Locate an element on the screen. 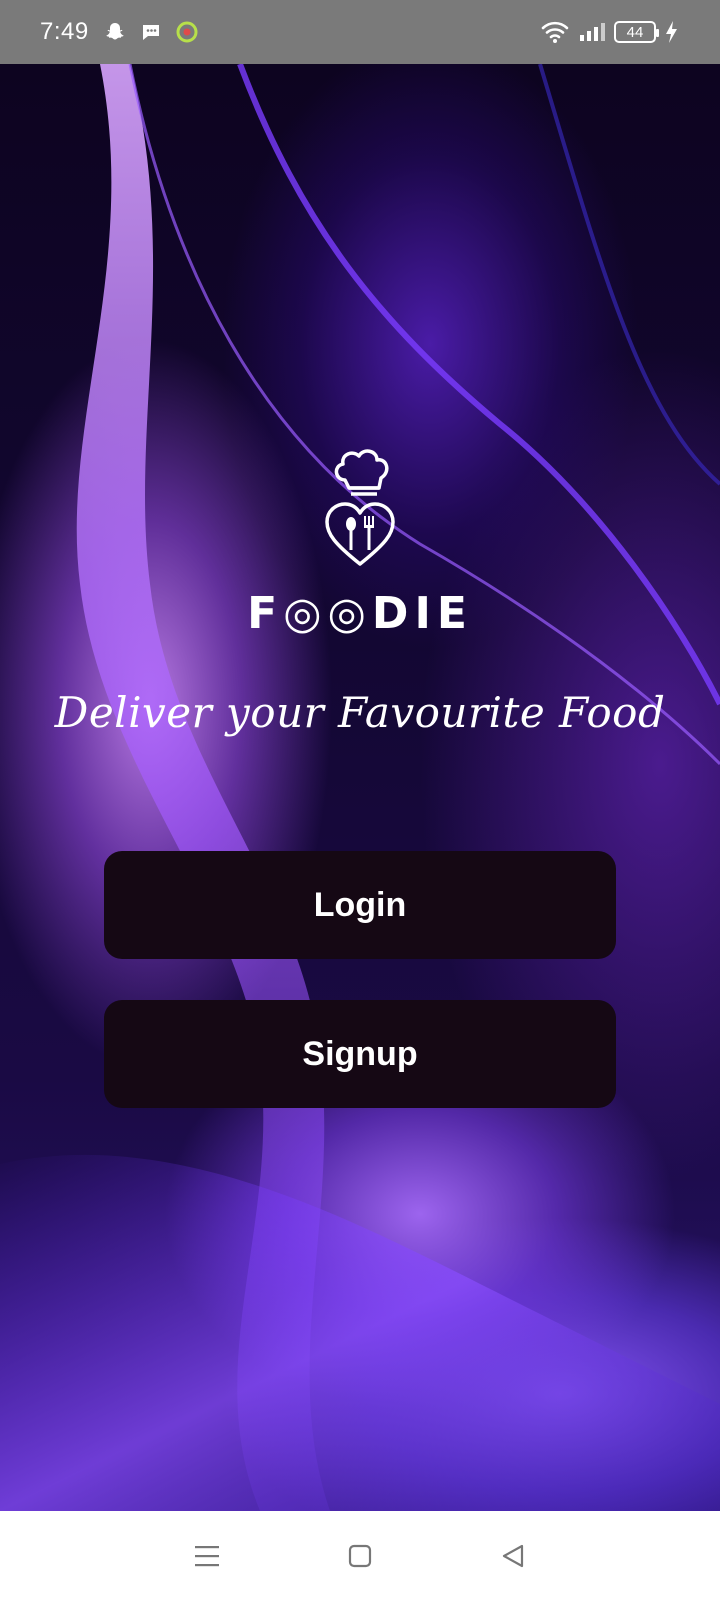  status-time: 7:49 is located at coordinates (64, 31).